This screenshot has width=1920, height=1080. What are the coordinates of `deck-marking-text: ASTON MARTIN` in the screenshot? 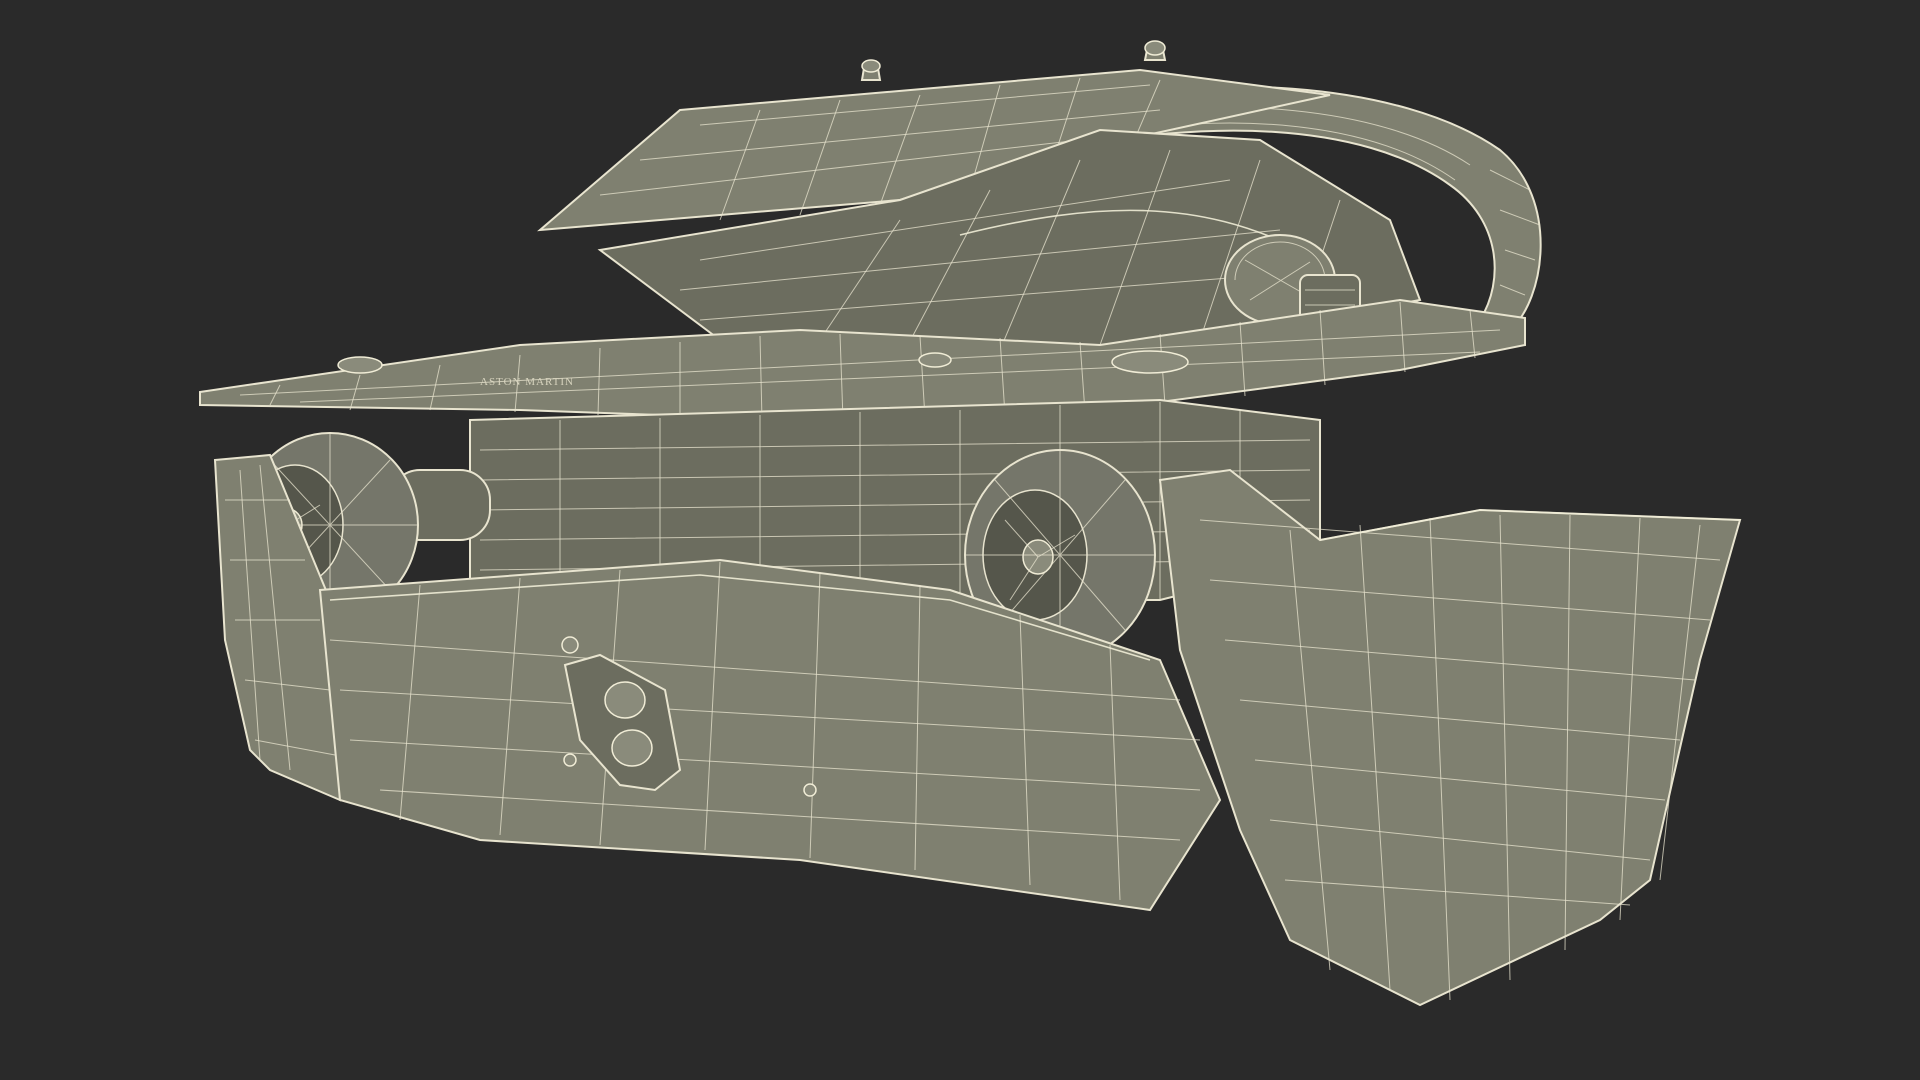 It's located at (527, 382).